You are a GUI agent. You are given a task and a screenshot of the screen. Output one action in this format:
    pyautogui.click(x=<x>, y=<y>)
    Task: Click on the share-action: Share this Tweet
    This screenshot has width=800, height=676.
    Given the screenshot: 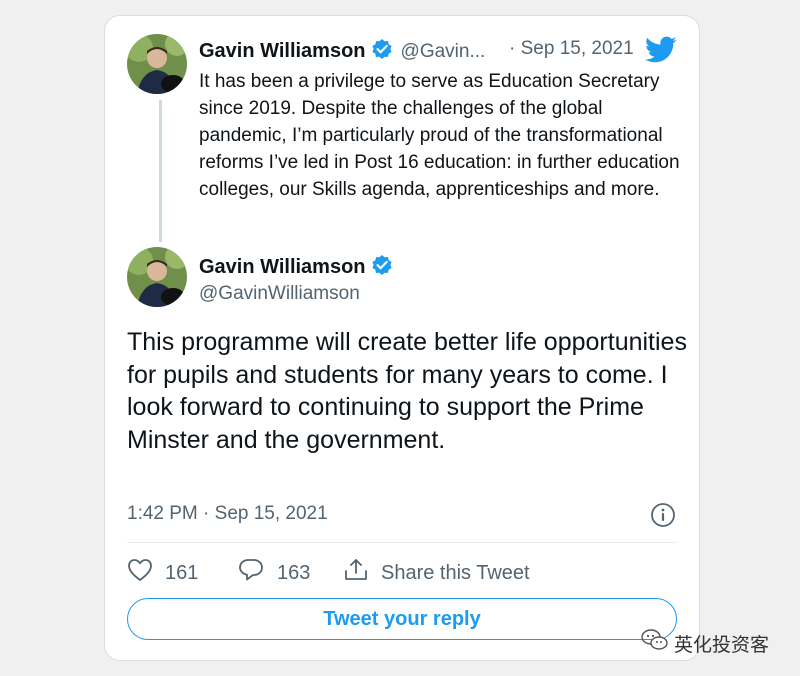 What is the action you would take?
    pyautogui.click(x=436, y=573)
    